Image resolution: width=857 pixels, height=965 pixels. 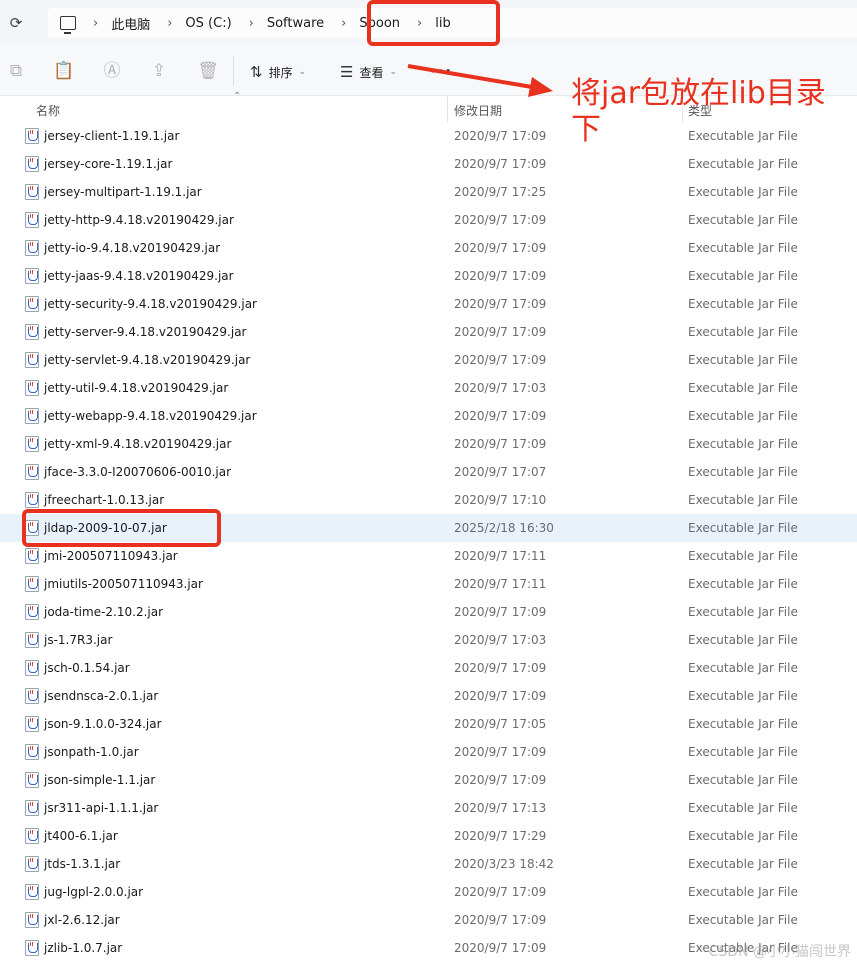 What do you see at coordinates (779, 952) in the screenshot?
I see `watermark: CSDN @小小猫闯世界` at bounding box center [779, 952].